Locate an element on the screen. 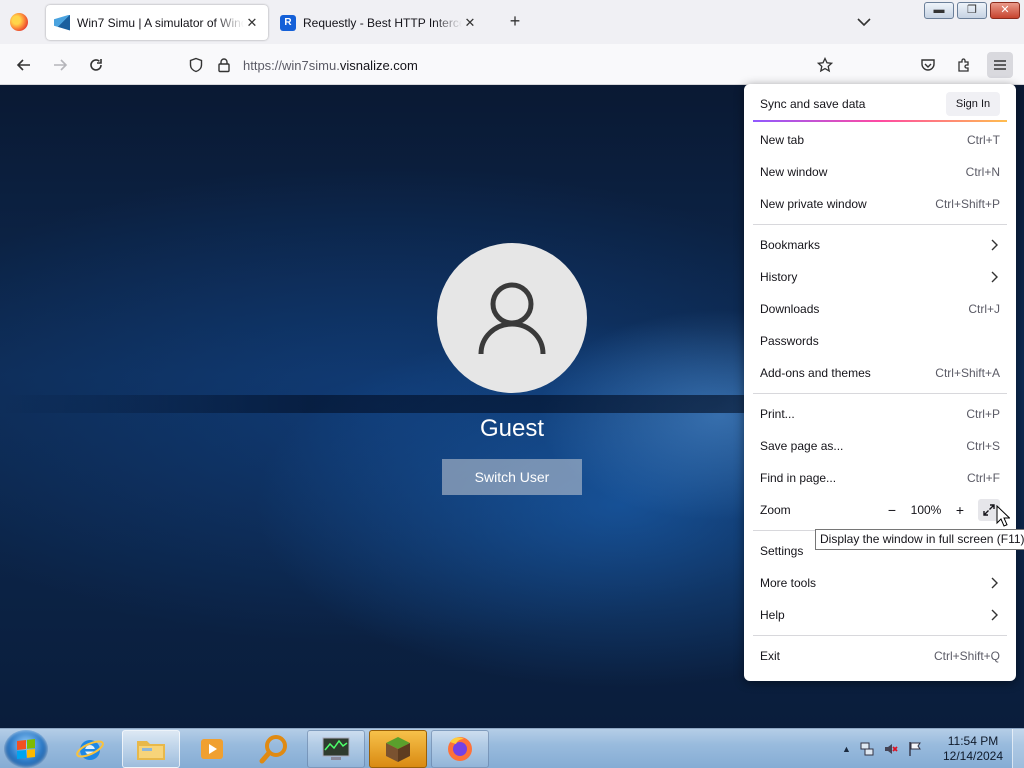 The width and height of the screenshot is (1024, 768). mouse-cursor-icon is located at coordinates (1003, 516).